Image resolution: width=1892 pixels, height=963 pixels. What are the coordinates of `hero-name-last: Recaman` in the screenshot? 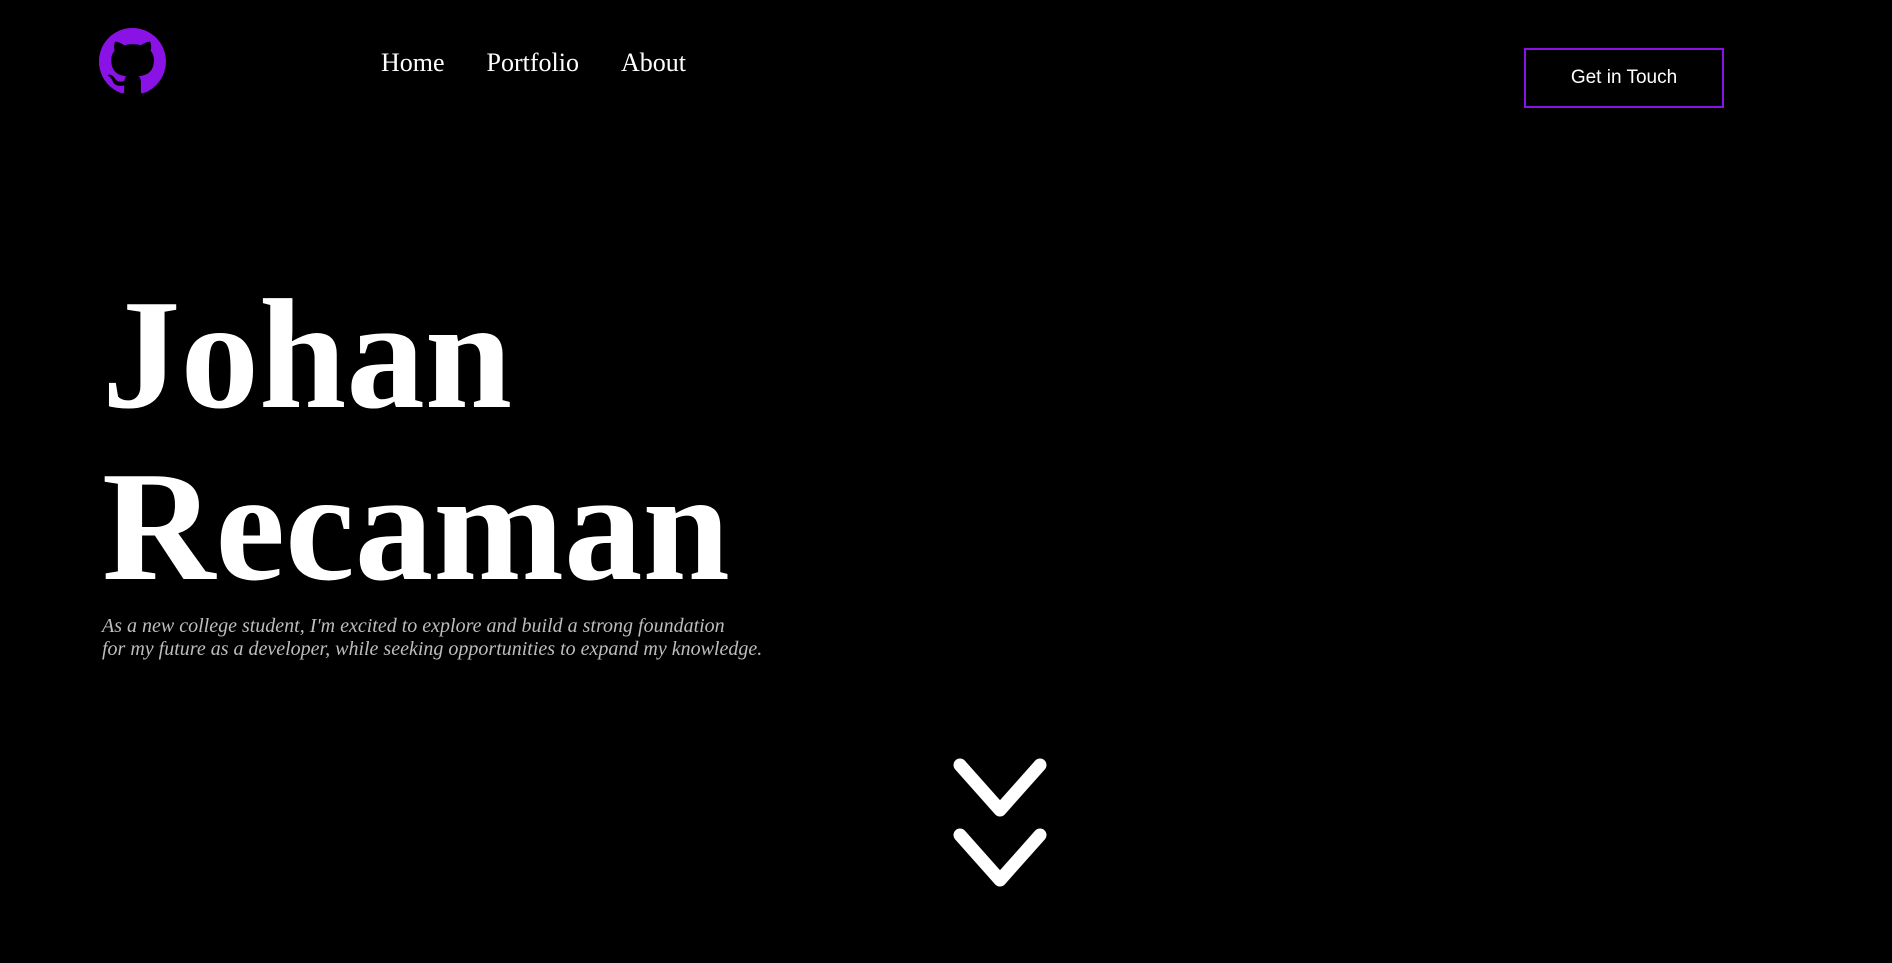 It's located at (416, 526).